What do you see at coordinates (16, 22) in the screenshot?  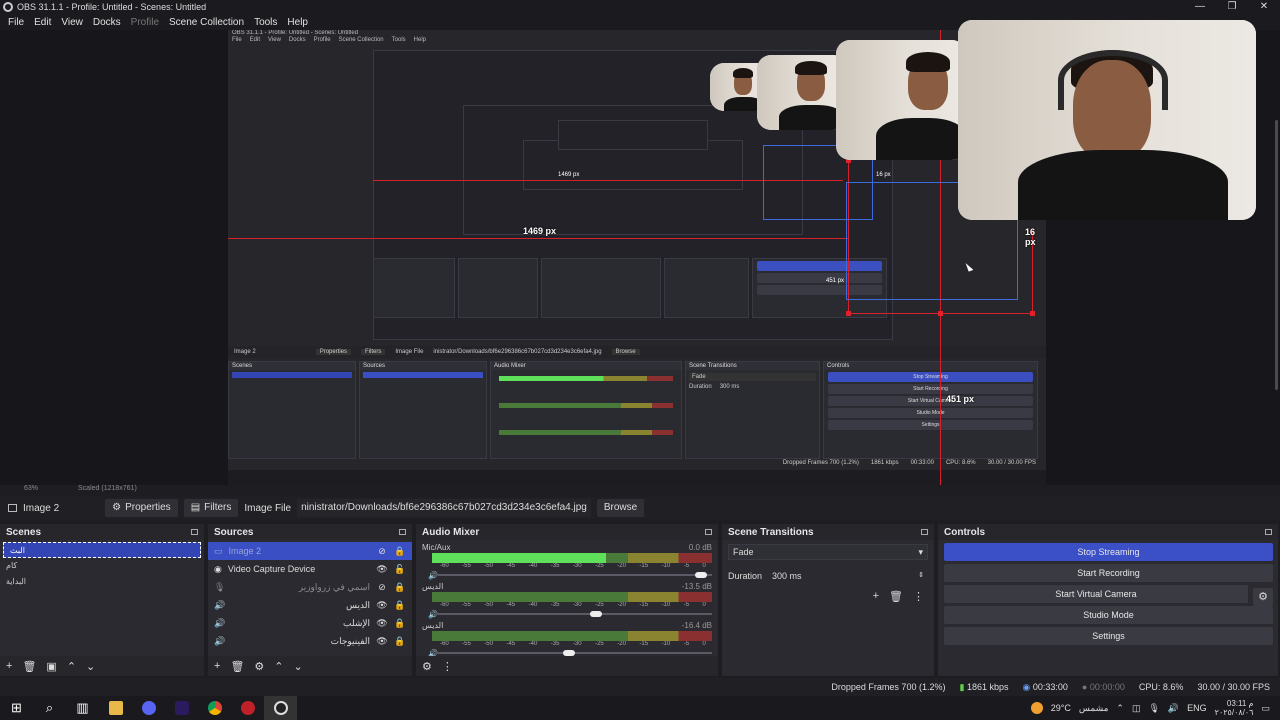 I see `menu-file: File` at bounding box center [16, 22].